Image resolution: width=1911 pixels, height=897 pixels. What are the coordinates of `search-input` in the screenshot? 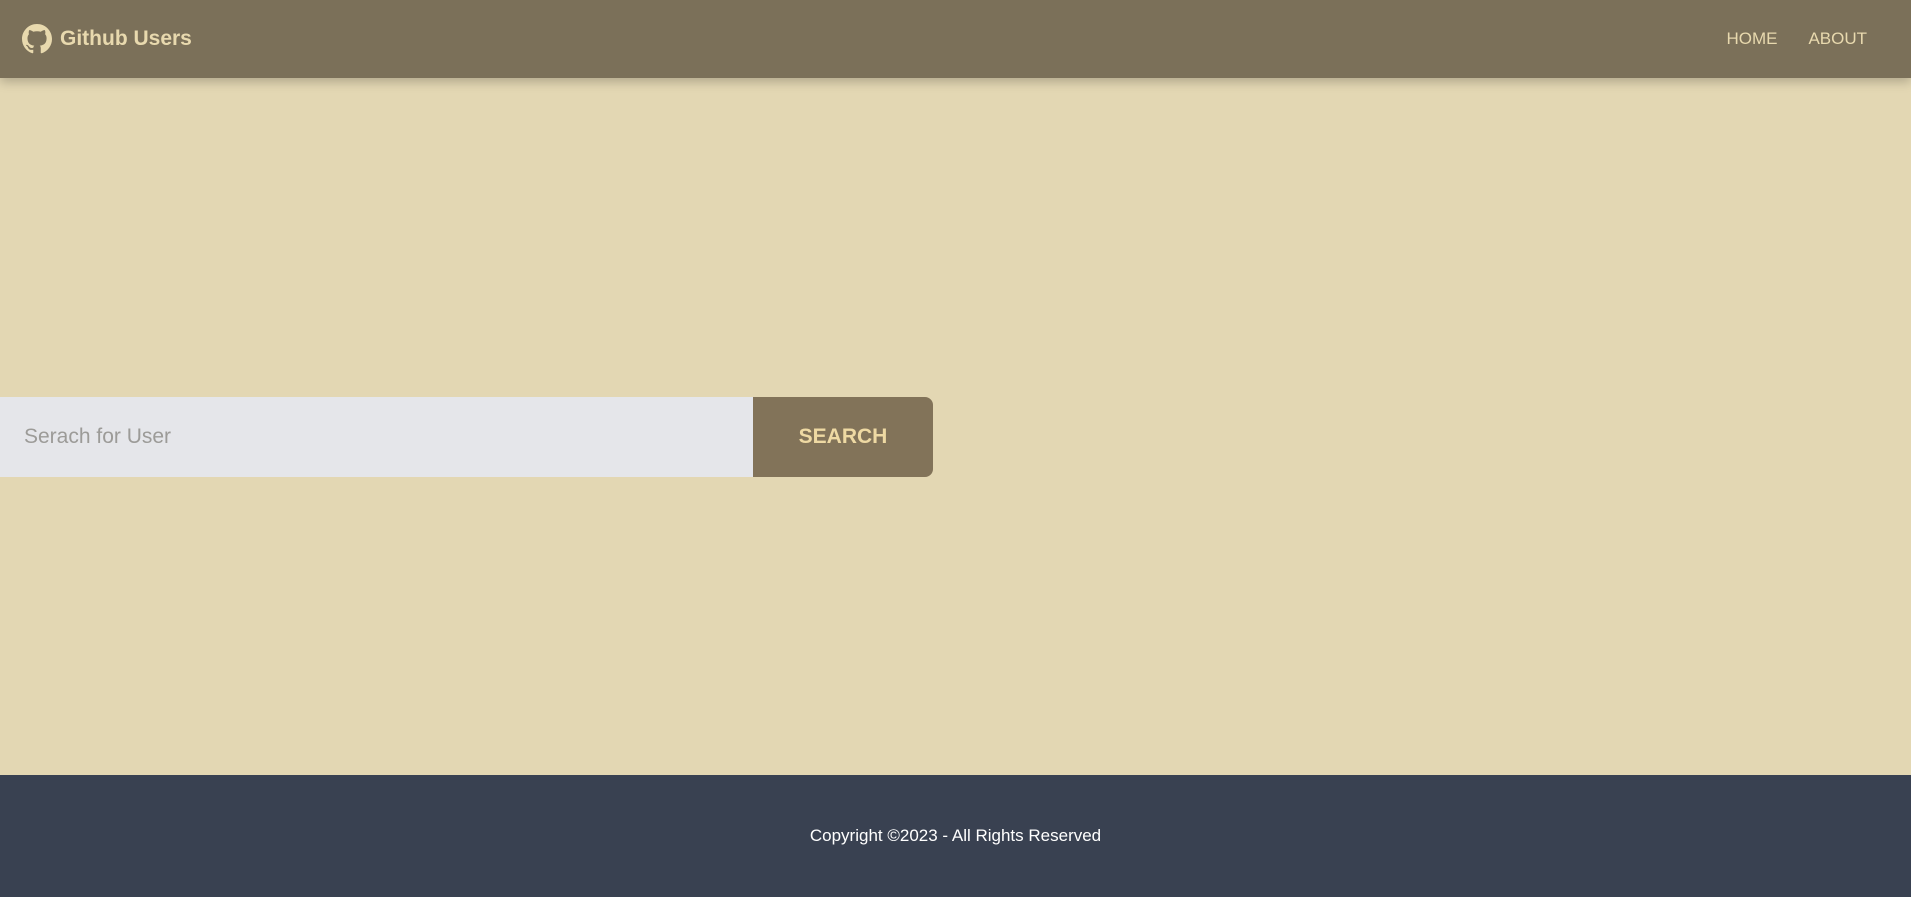 It's located at (376, 437).